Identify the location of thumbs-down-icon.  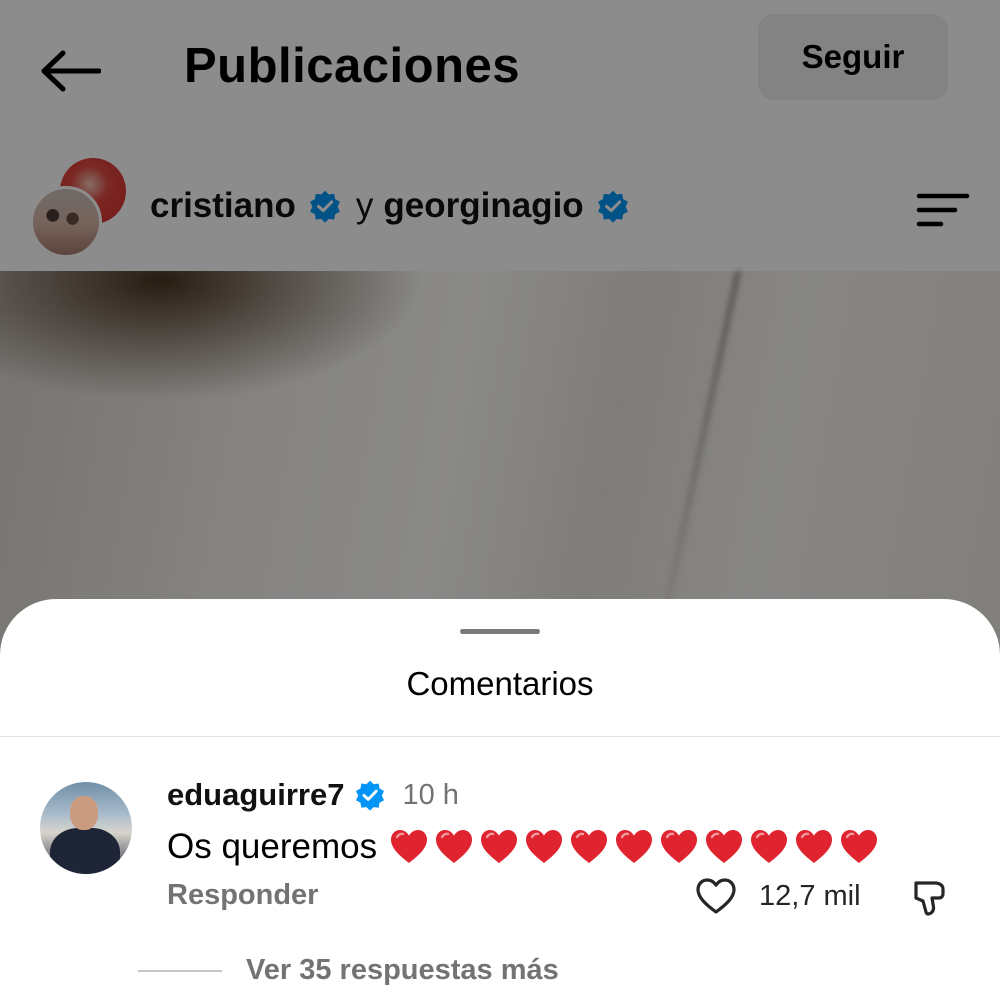
(929, 898).